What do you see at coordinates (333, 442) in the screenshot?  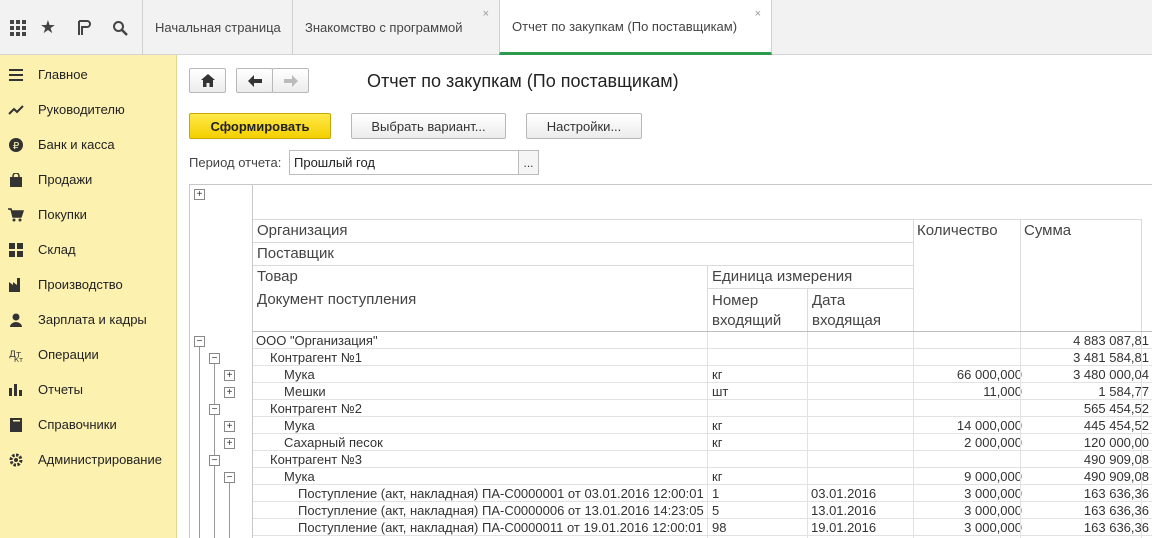 I see `row-name: Сахарный песок` at bounding box center [333, 442].